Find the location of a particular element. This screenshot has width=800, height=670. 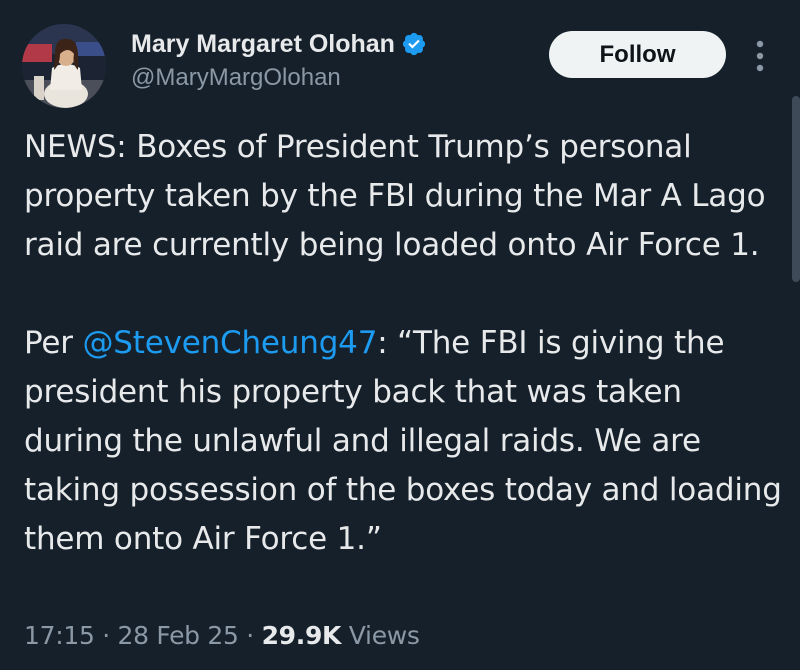

avatar-photo is located at coordinates (64, 66).